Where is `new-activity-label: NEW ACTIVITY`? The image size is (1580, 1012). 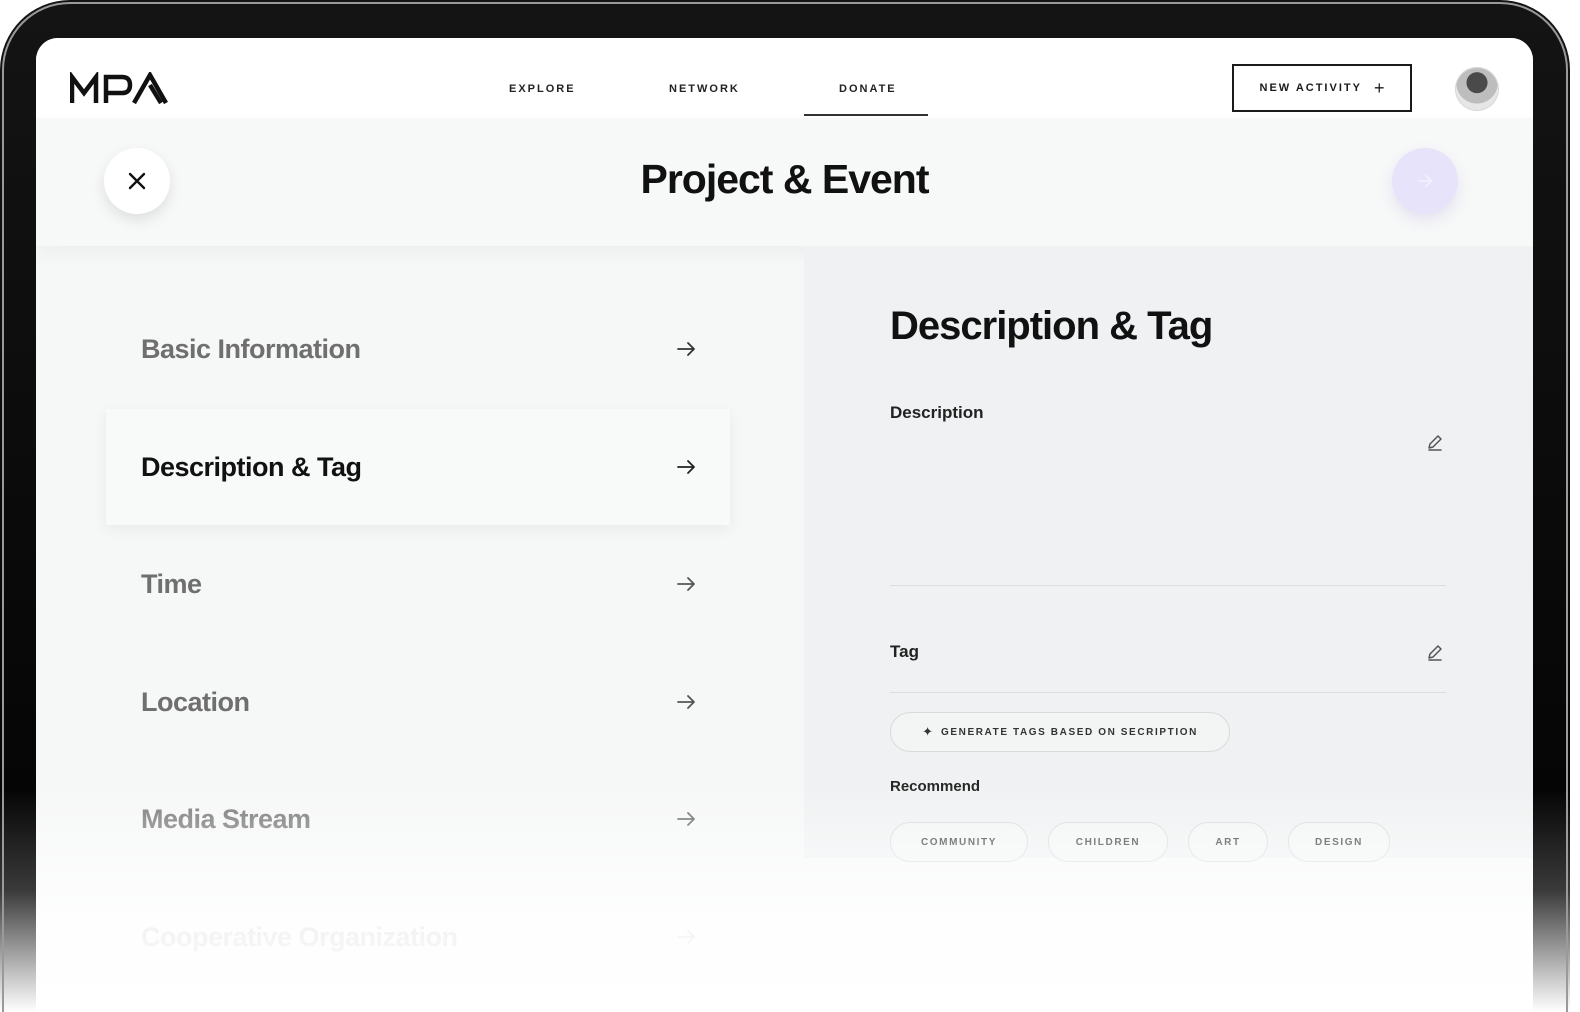 new-activity-label: NEW ACTIVITY is located at coordinates (1310, 88).